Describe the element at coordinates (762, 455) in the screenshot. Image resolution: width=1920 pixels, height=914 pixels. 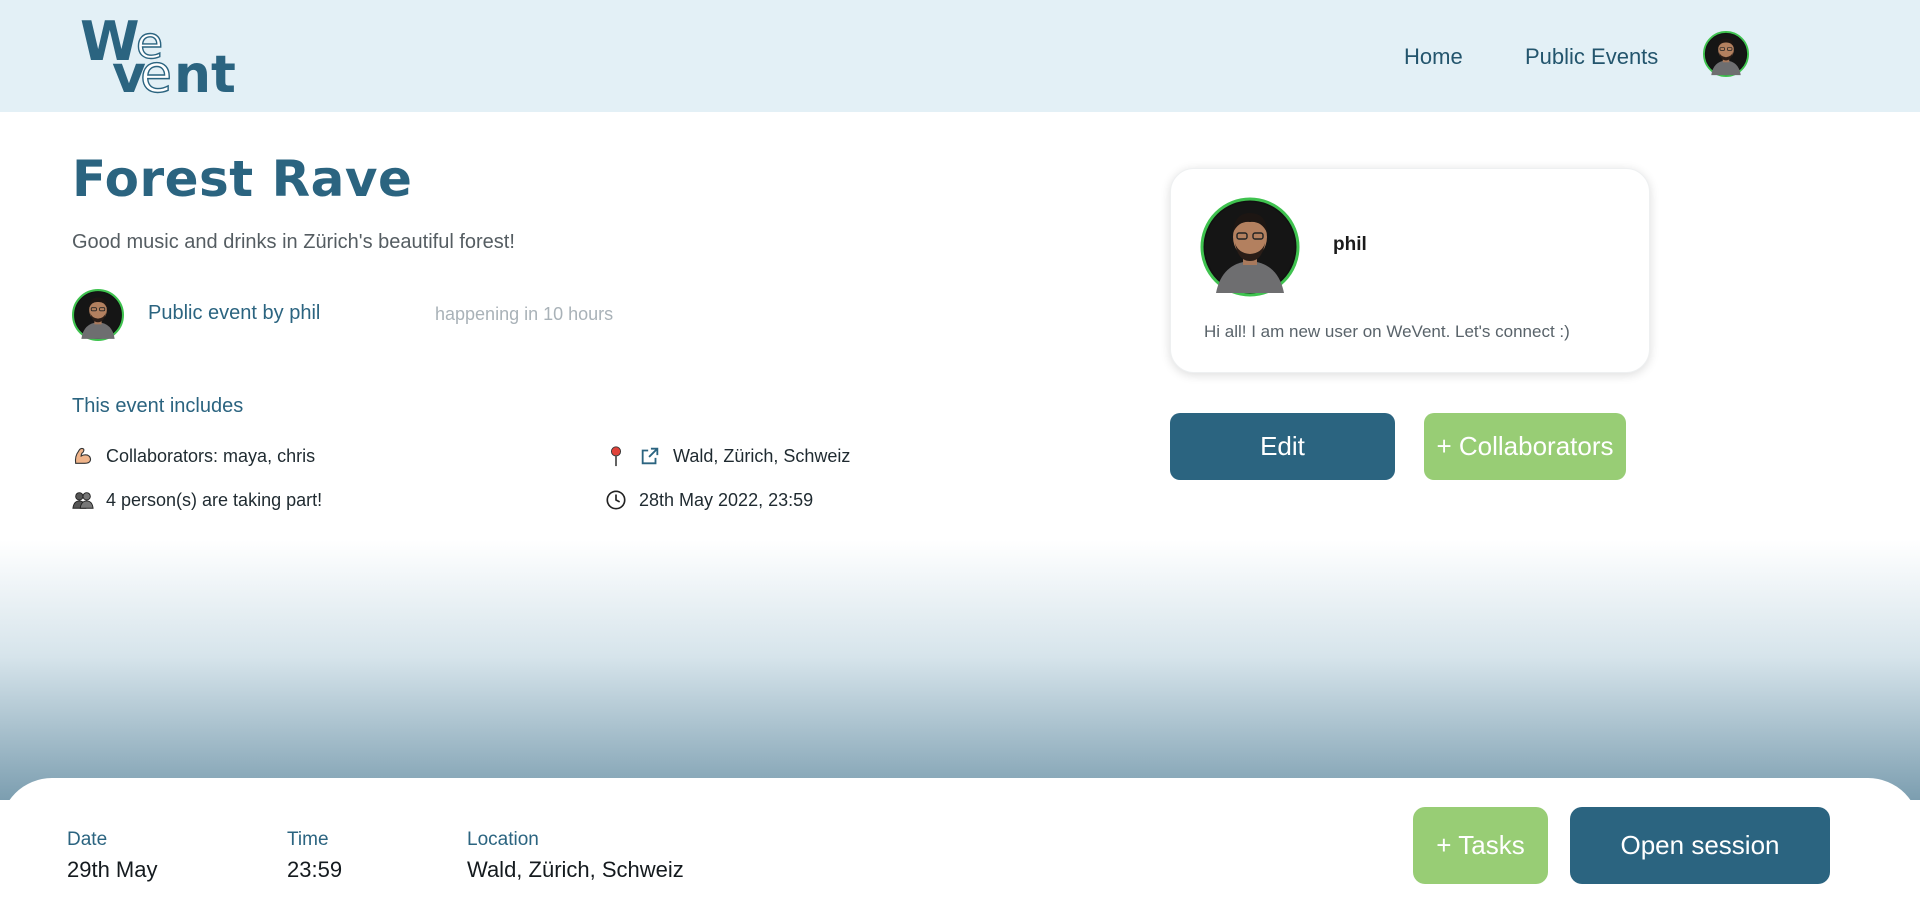
I see `location-text: Wald, Zürich, Schweiz` at that location.